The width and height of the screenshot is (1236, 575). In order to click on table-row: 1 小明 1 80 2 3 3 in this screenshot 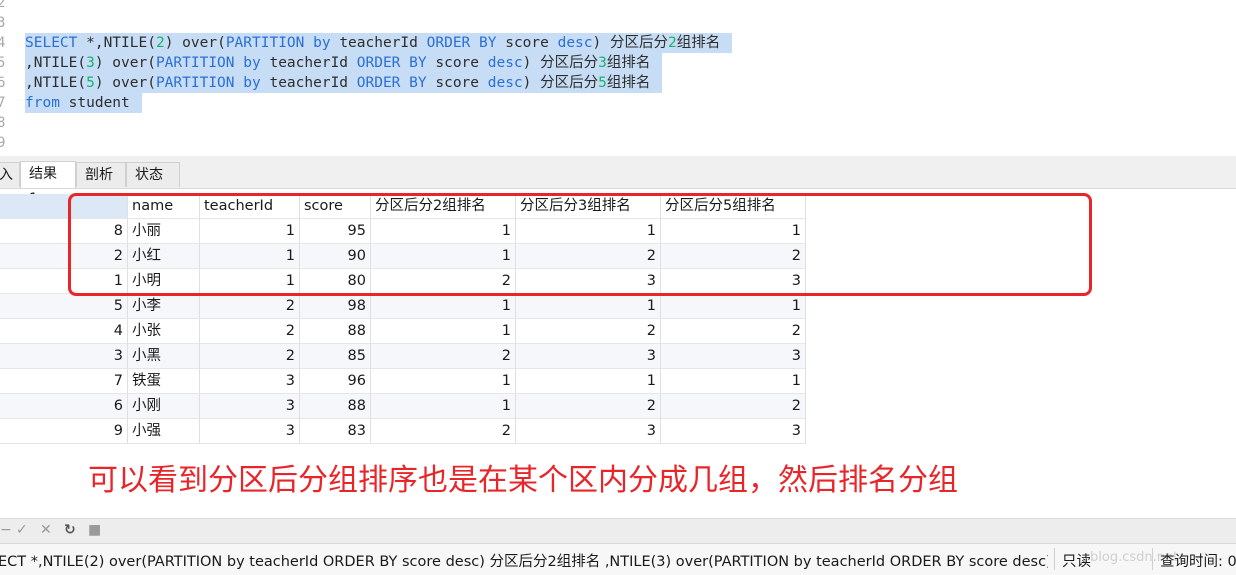, I will do `click(403, 281)`.